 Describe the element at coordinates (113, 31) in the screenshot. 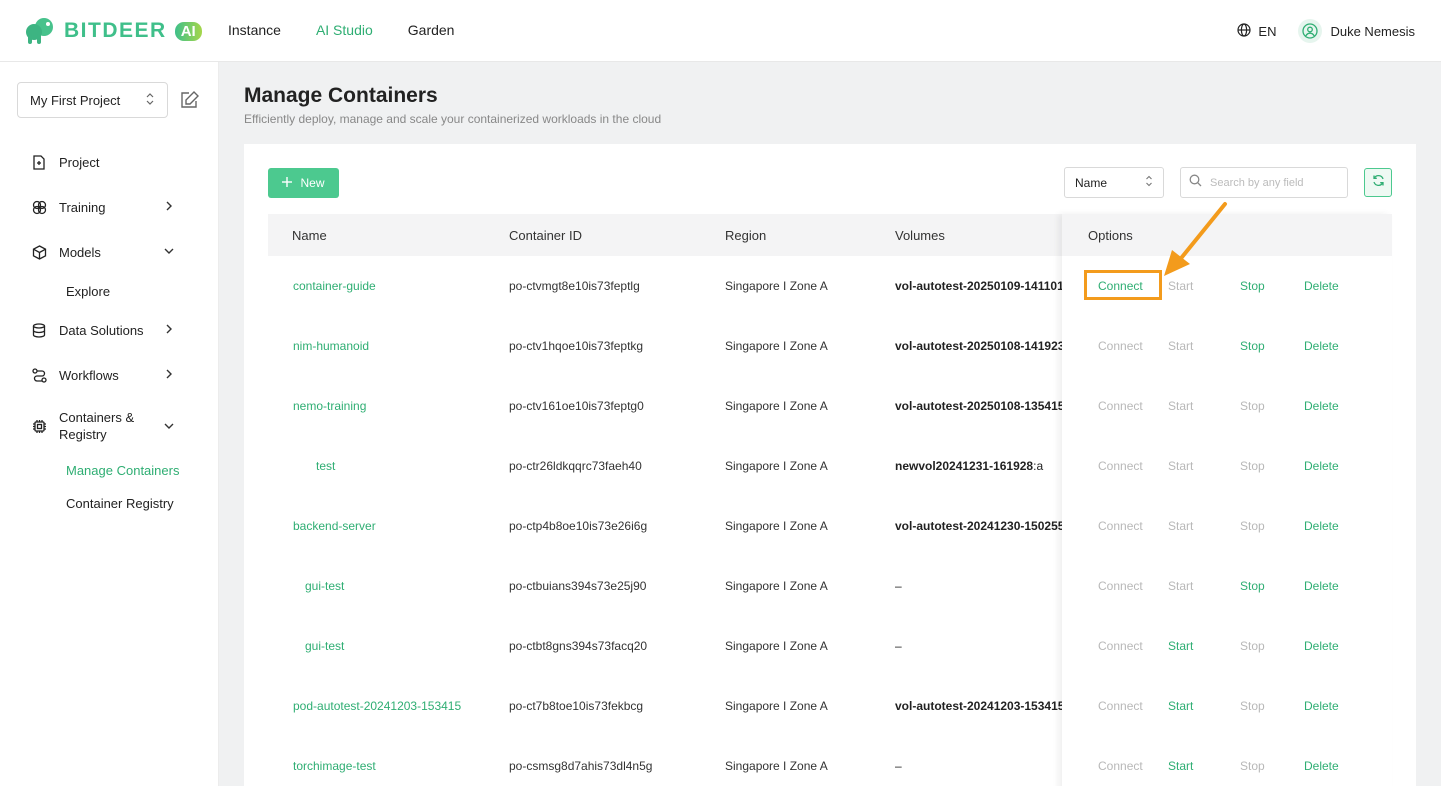

I see `logo: BITDEER AI` at that location.